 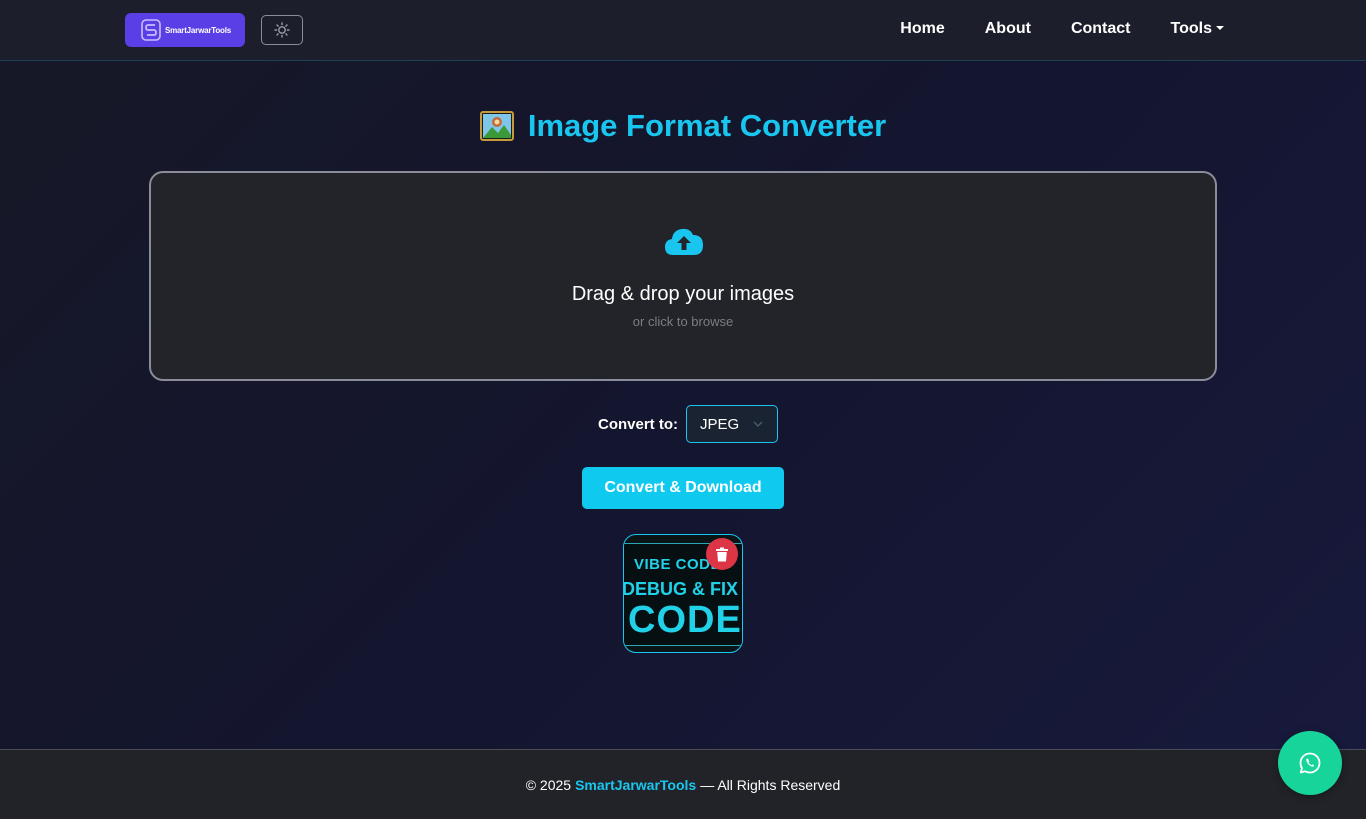 I want to click on logo: SmartJarwarTools, so click(x=185, y=30).